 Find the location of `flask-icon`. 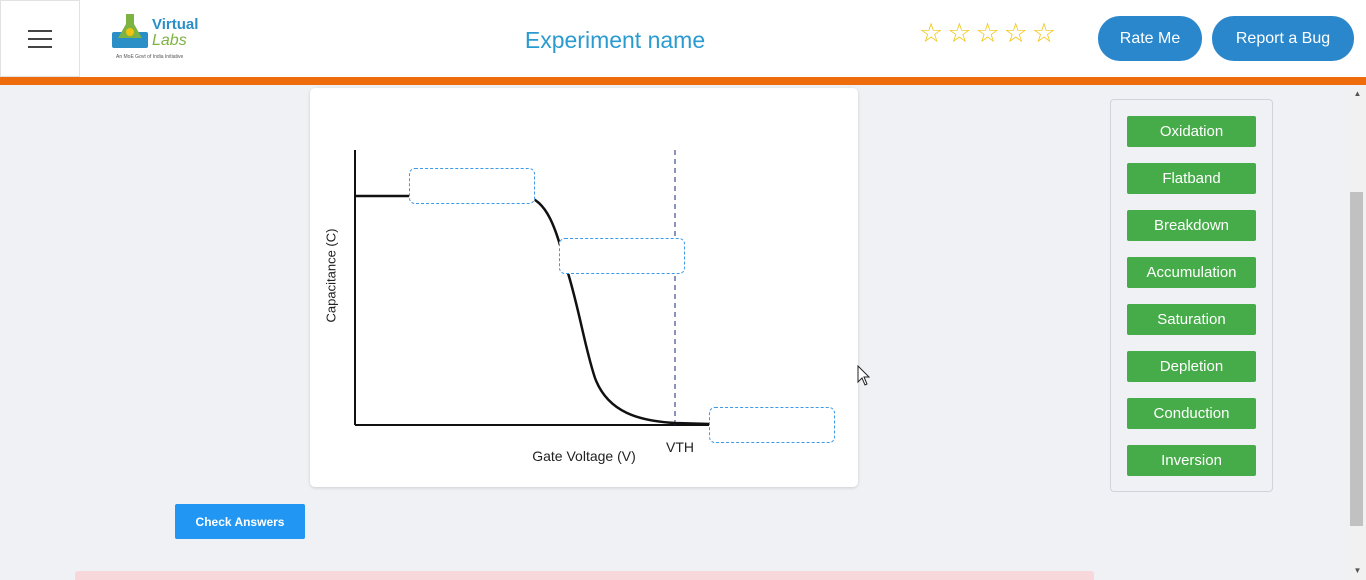

flask-icon is located at coordinates (130, 31).